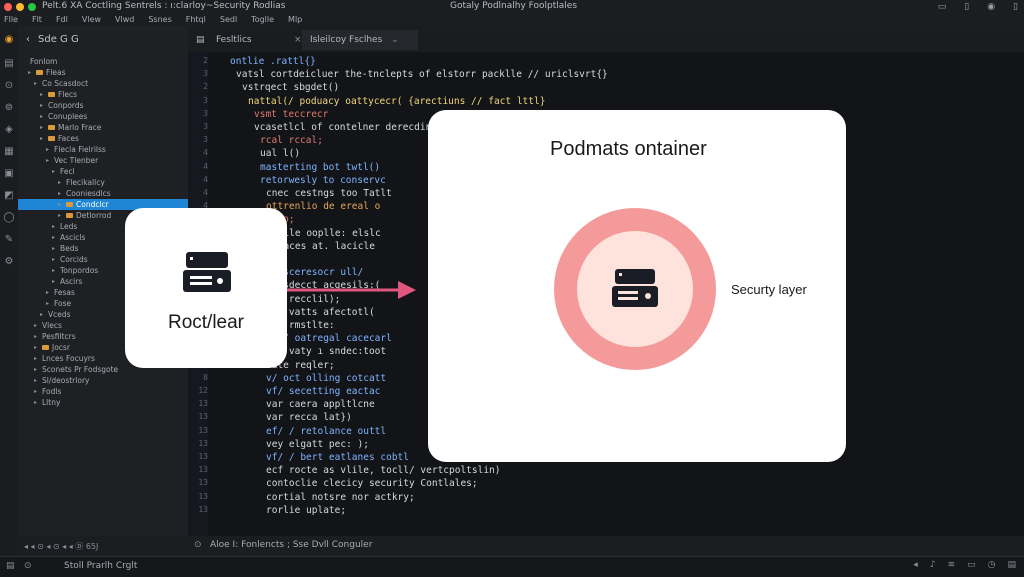 This screenshot has width=1024, height=577. I want to click on code-line: v/ oct olling cotcatt, so click(326, 378).